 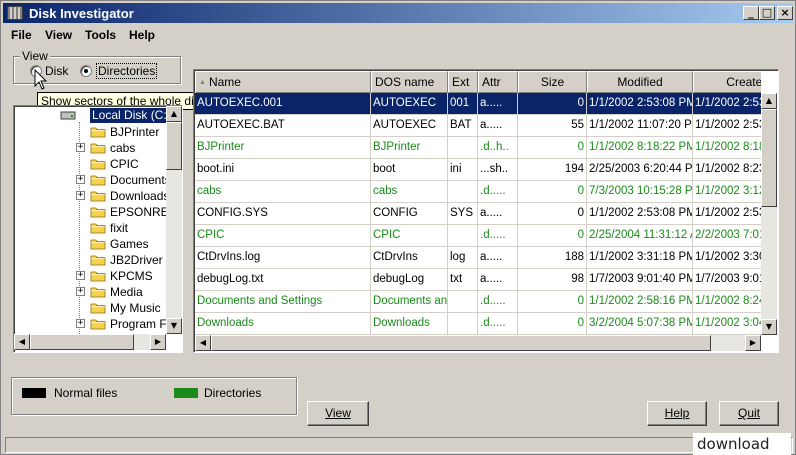 What do you see at coordinates (769, 214) in the screenshot?
I see `list-vertical-scrollbar: ▲ ▼` at bounding box center [769, 214].